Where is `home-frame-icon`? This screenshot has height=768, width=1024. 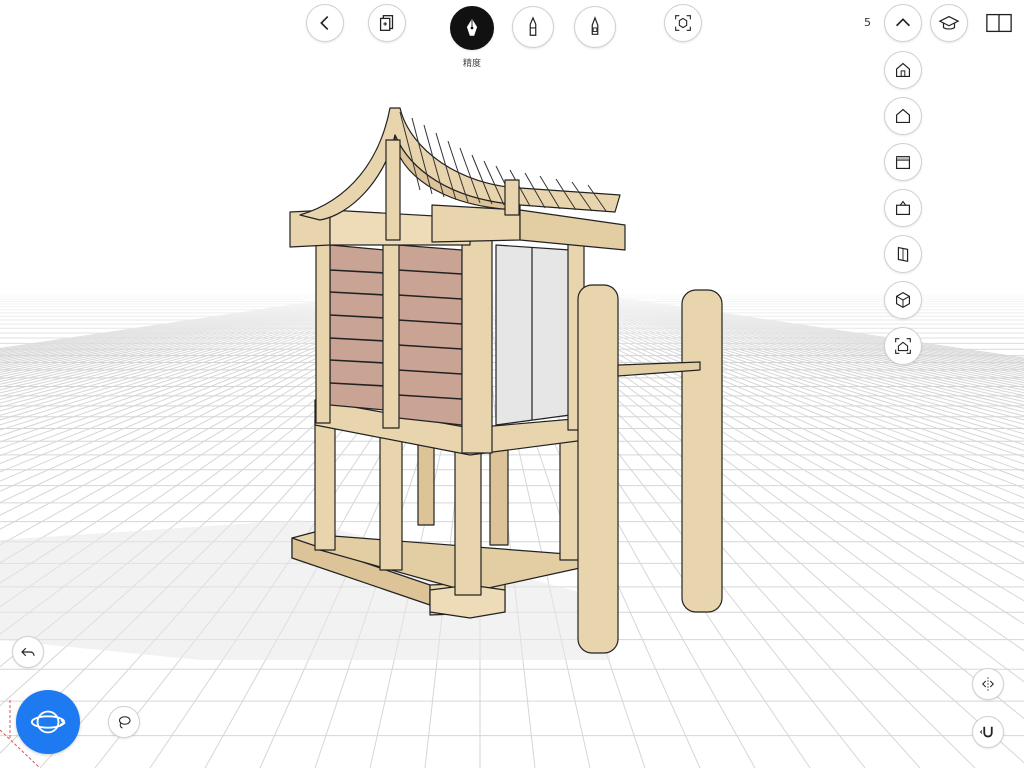
home-frame-icon is located at coordinates (903, 346).